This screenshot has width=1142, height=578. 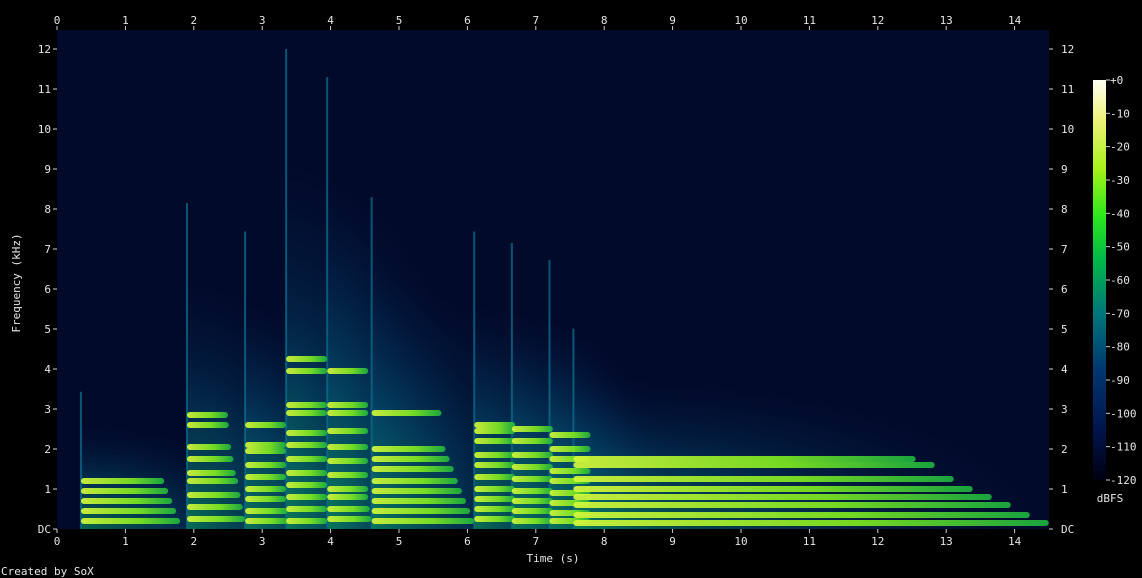 I want to click on y-tick-label-right: 4, so click(x=1064, y=369).